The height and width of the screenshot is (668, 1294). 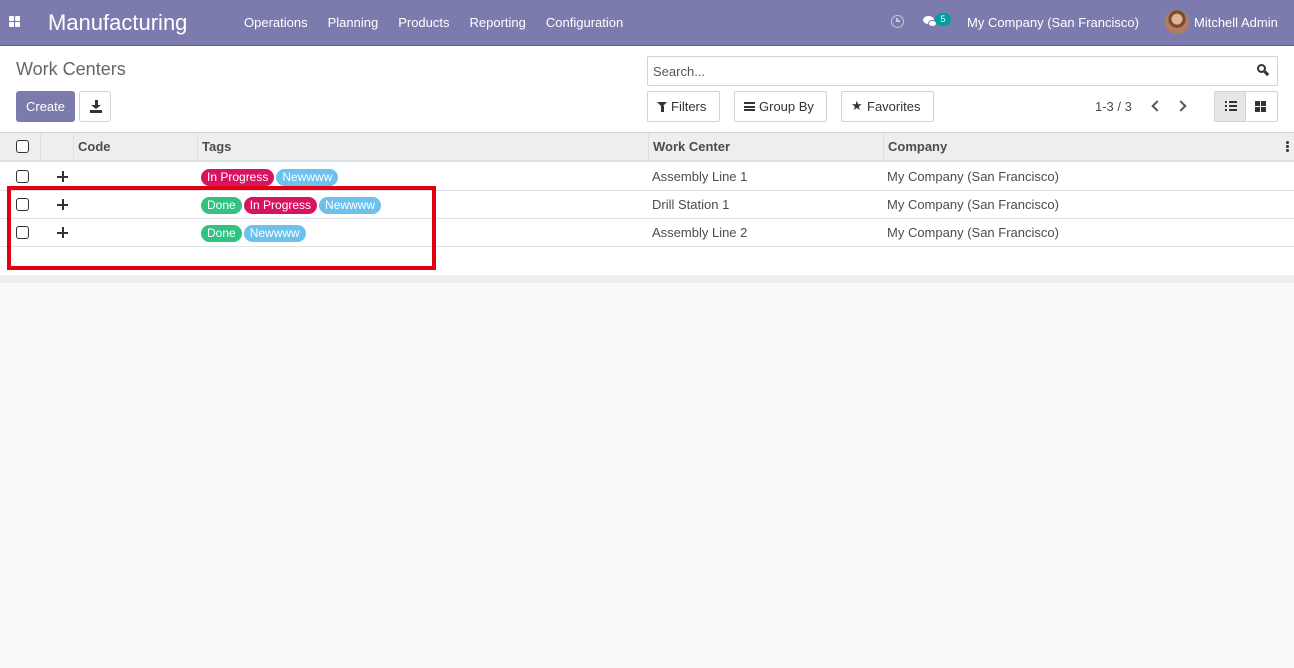 I want to click on search-input, so click(x=948, y=71).